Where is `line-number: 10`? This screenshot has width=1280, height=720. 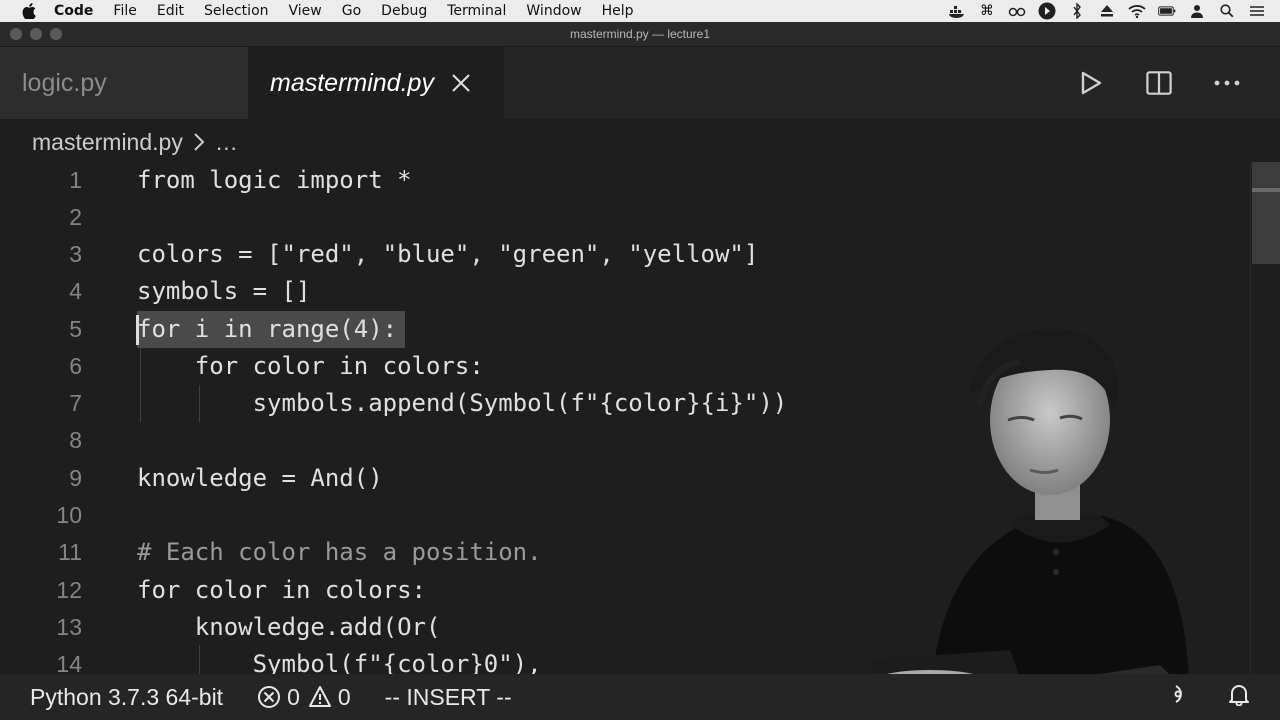
line-number: 10 is located at coordinates (69, 515).